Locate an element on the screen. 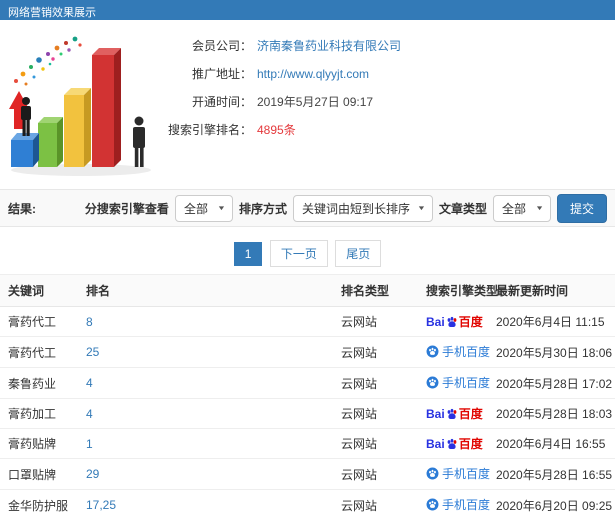  rank-link: 17,25 is located at coordinates (101, 505).